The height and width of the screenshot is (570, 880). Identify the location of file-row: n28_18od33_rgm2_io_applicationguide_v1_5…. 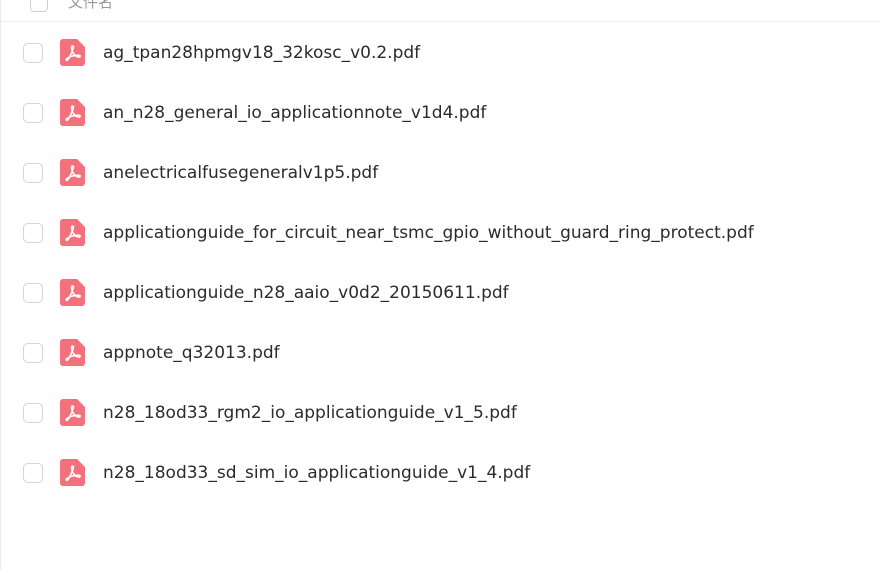
(440, 412).